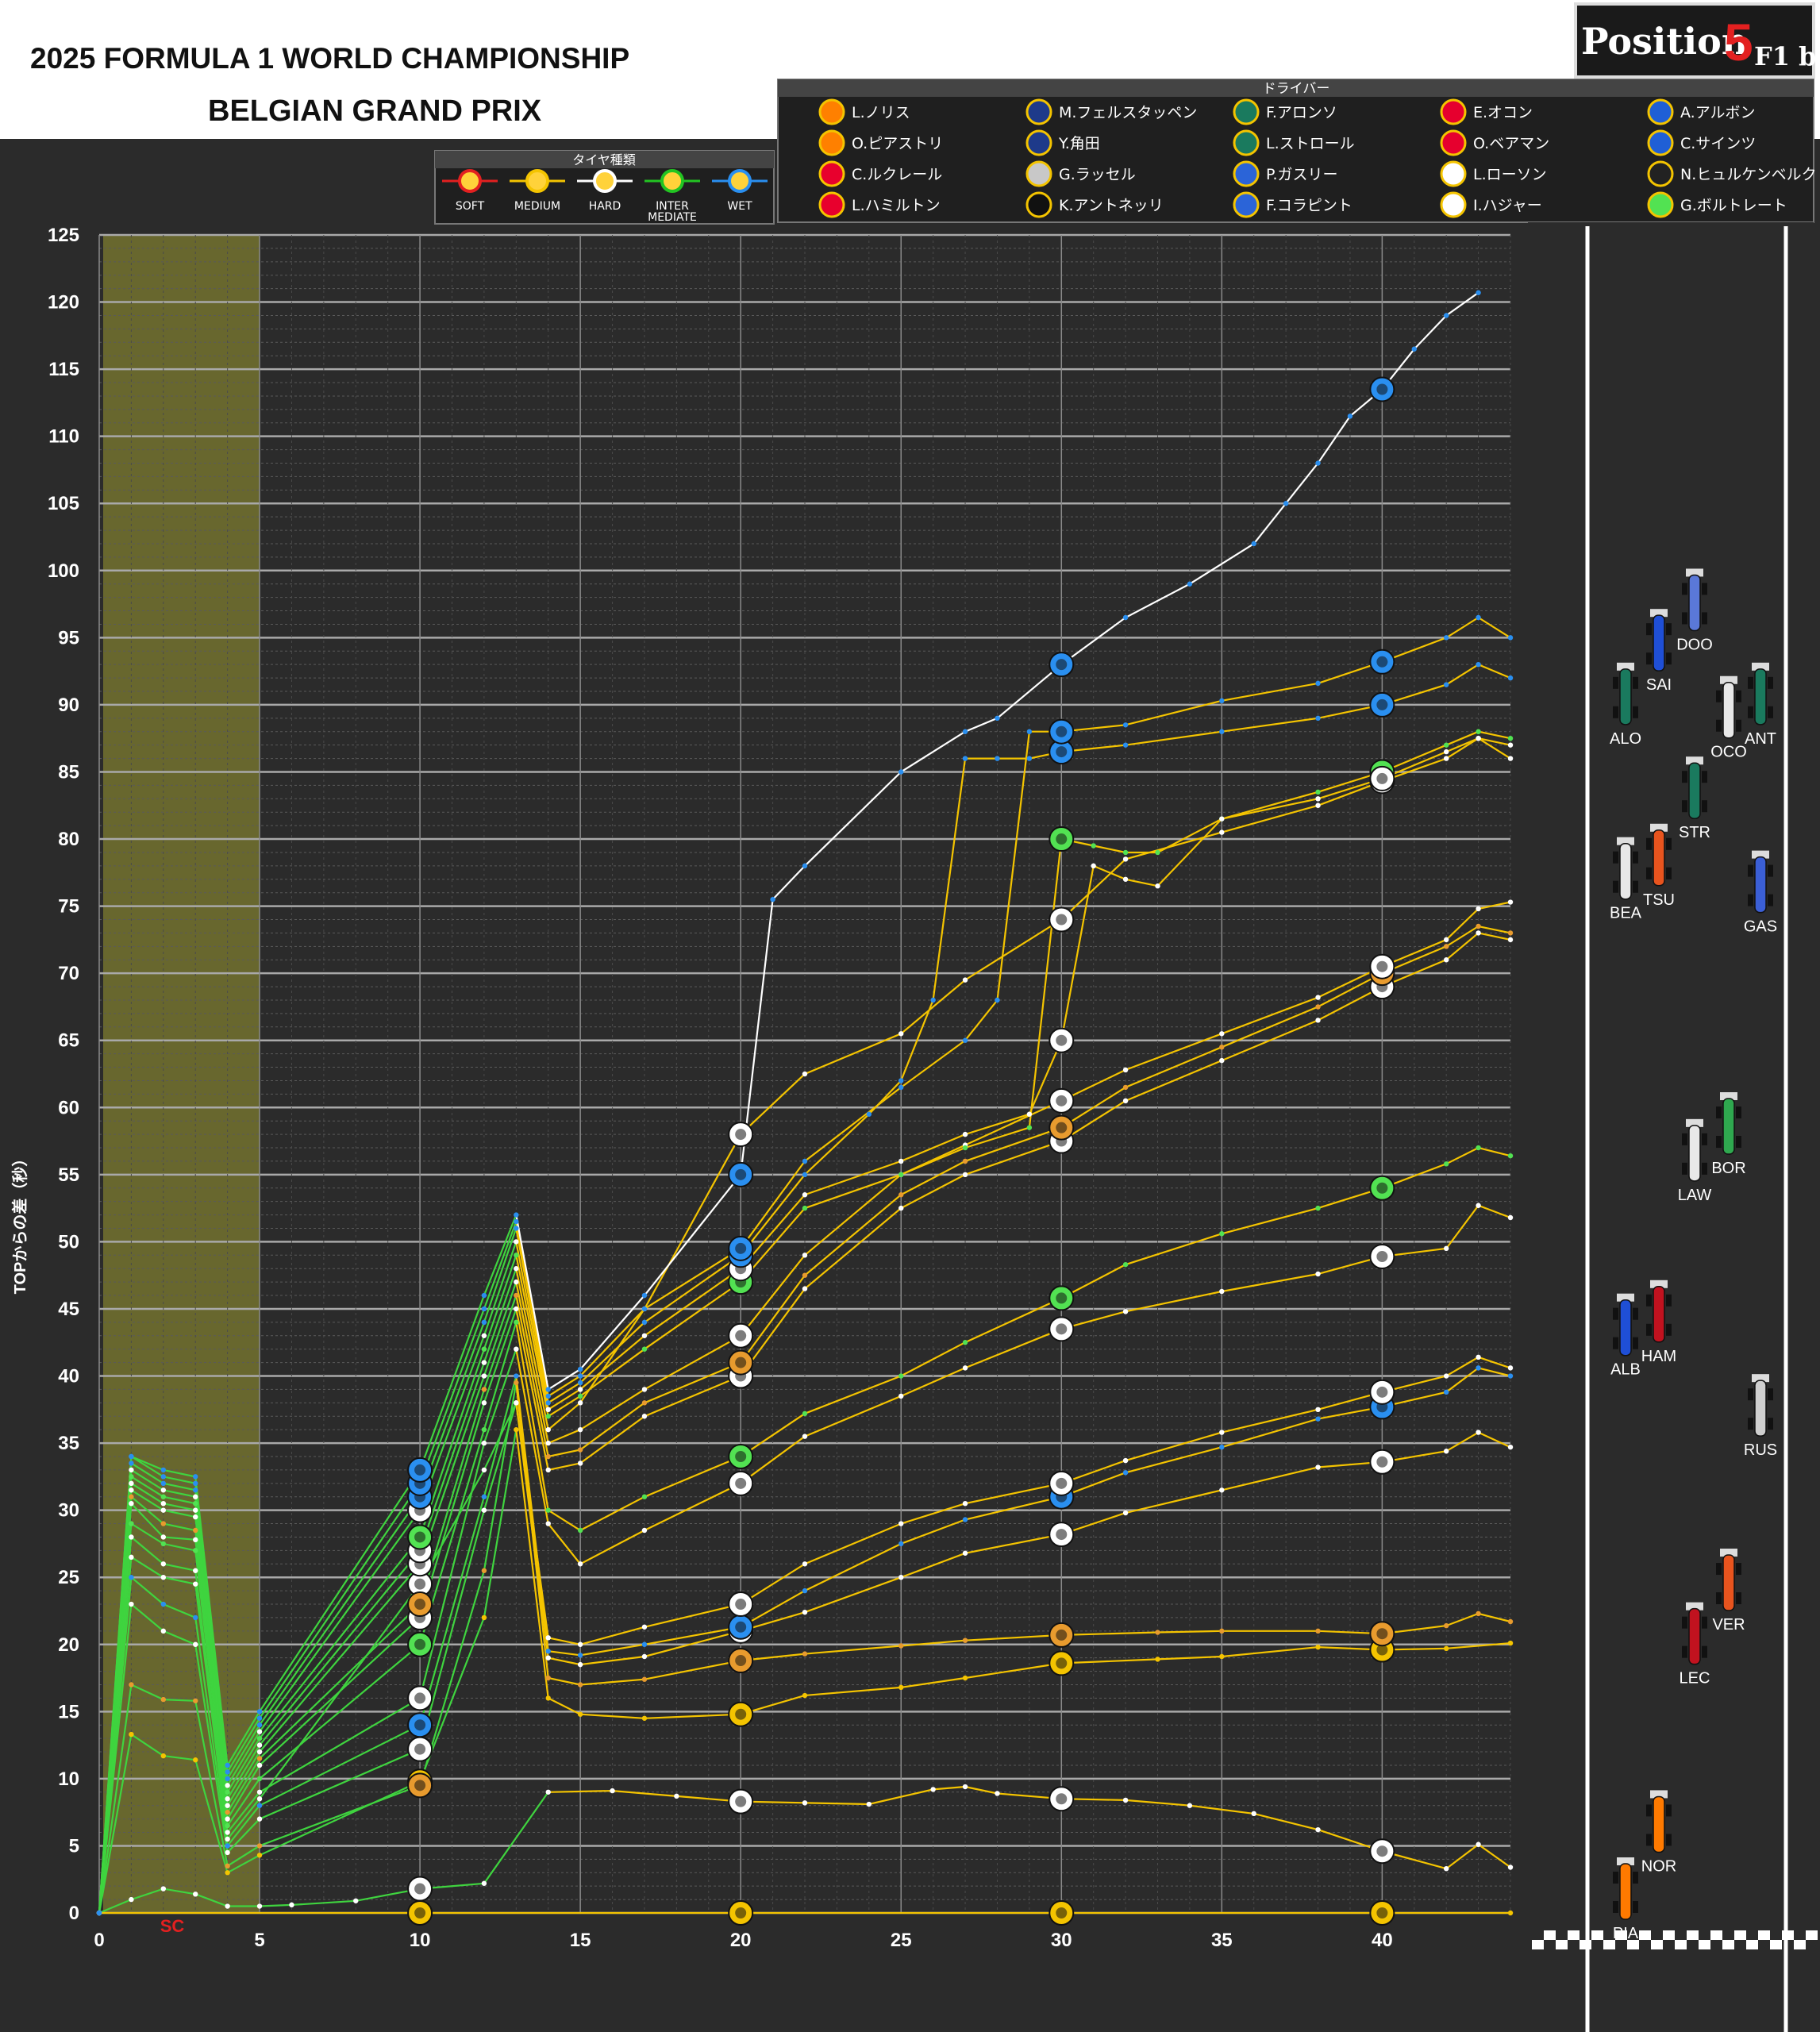  I want to click on svg-text: F1 blog, so click(1787, 56).